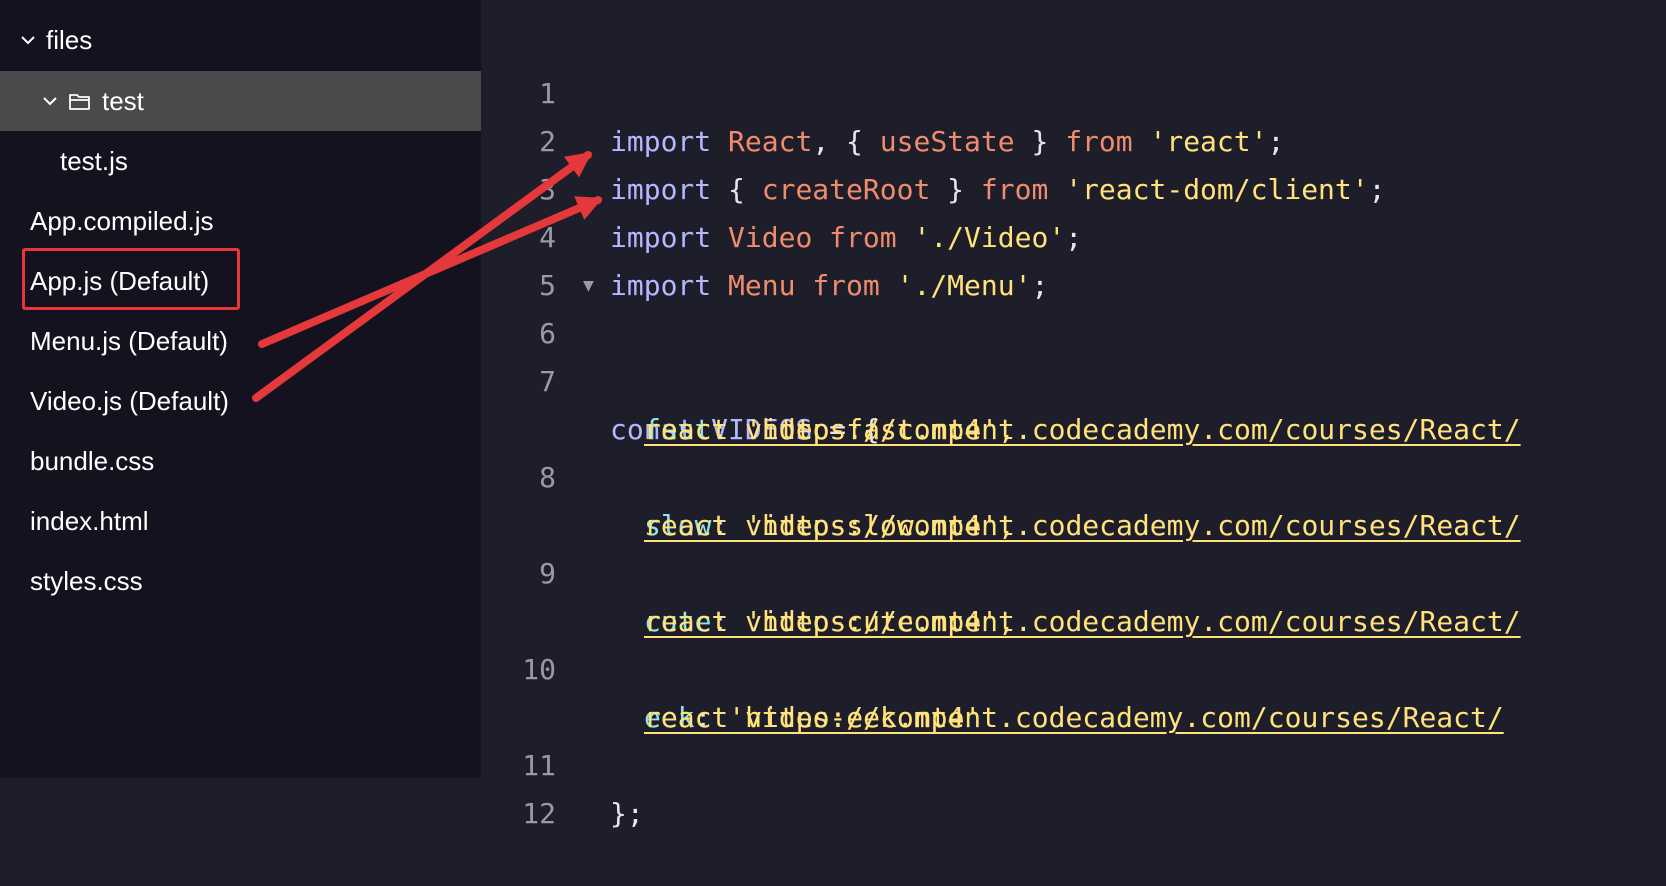  What do you see at coordinates (79, 102) in the screenshot?
I see `folder-open-icon` at bounding box center [79, 102].